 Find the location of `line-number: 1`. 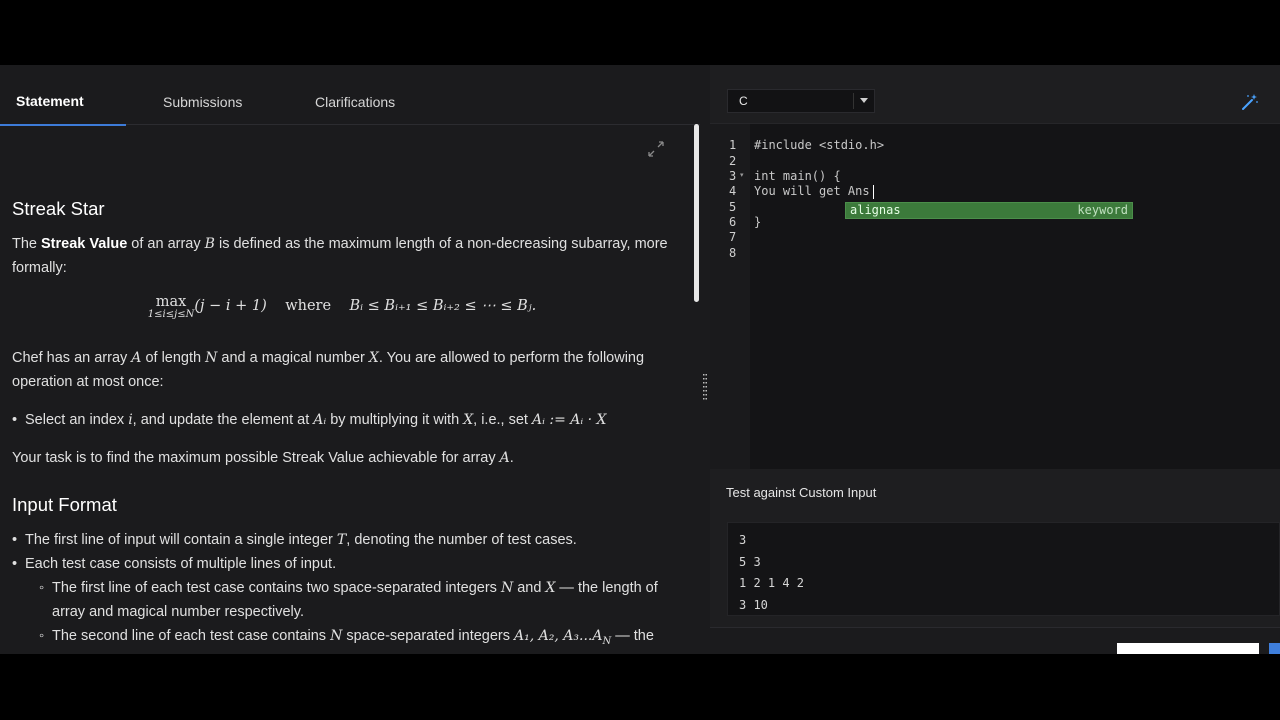

line-number: 1 is located at coordinates (733, 145).